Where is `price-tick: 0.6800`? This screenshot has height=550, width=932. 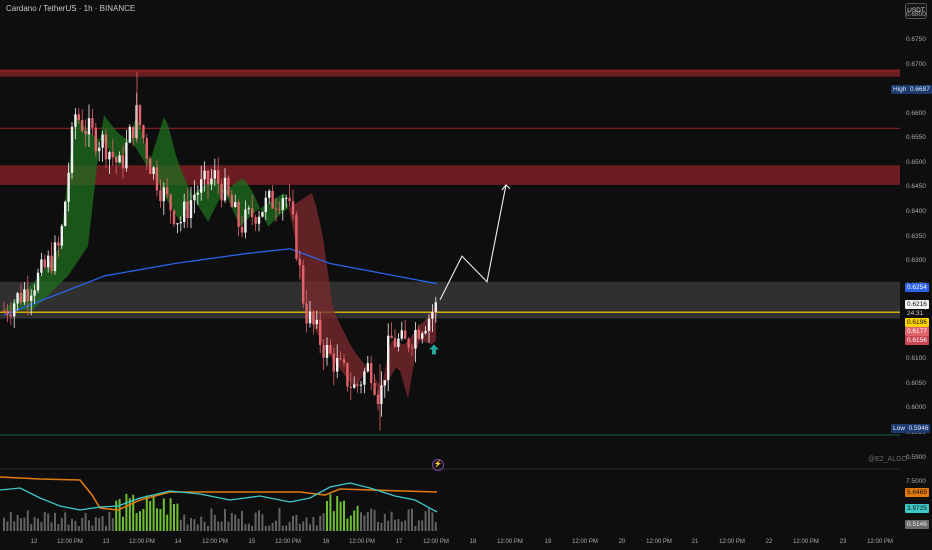 price-tick: 0.6800 is located at coordinates (916, 15).